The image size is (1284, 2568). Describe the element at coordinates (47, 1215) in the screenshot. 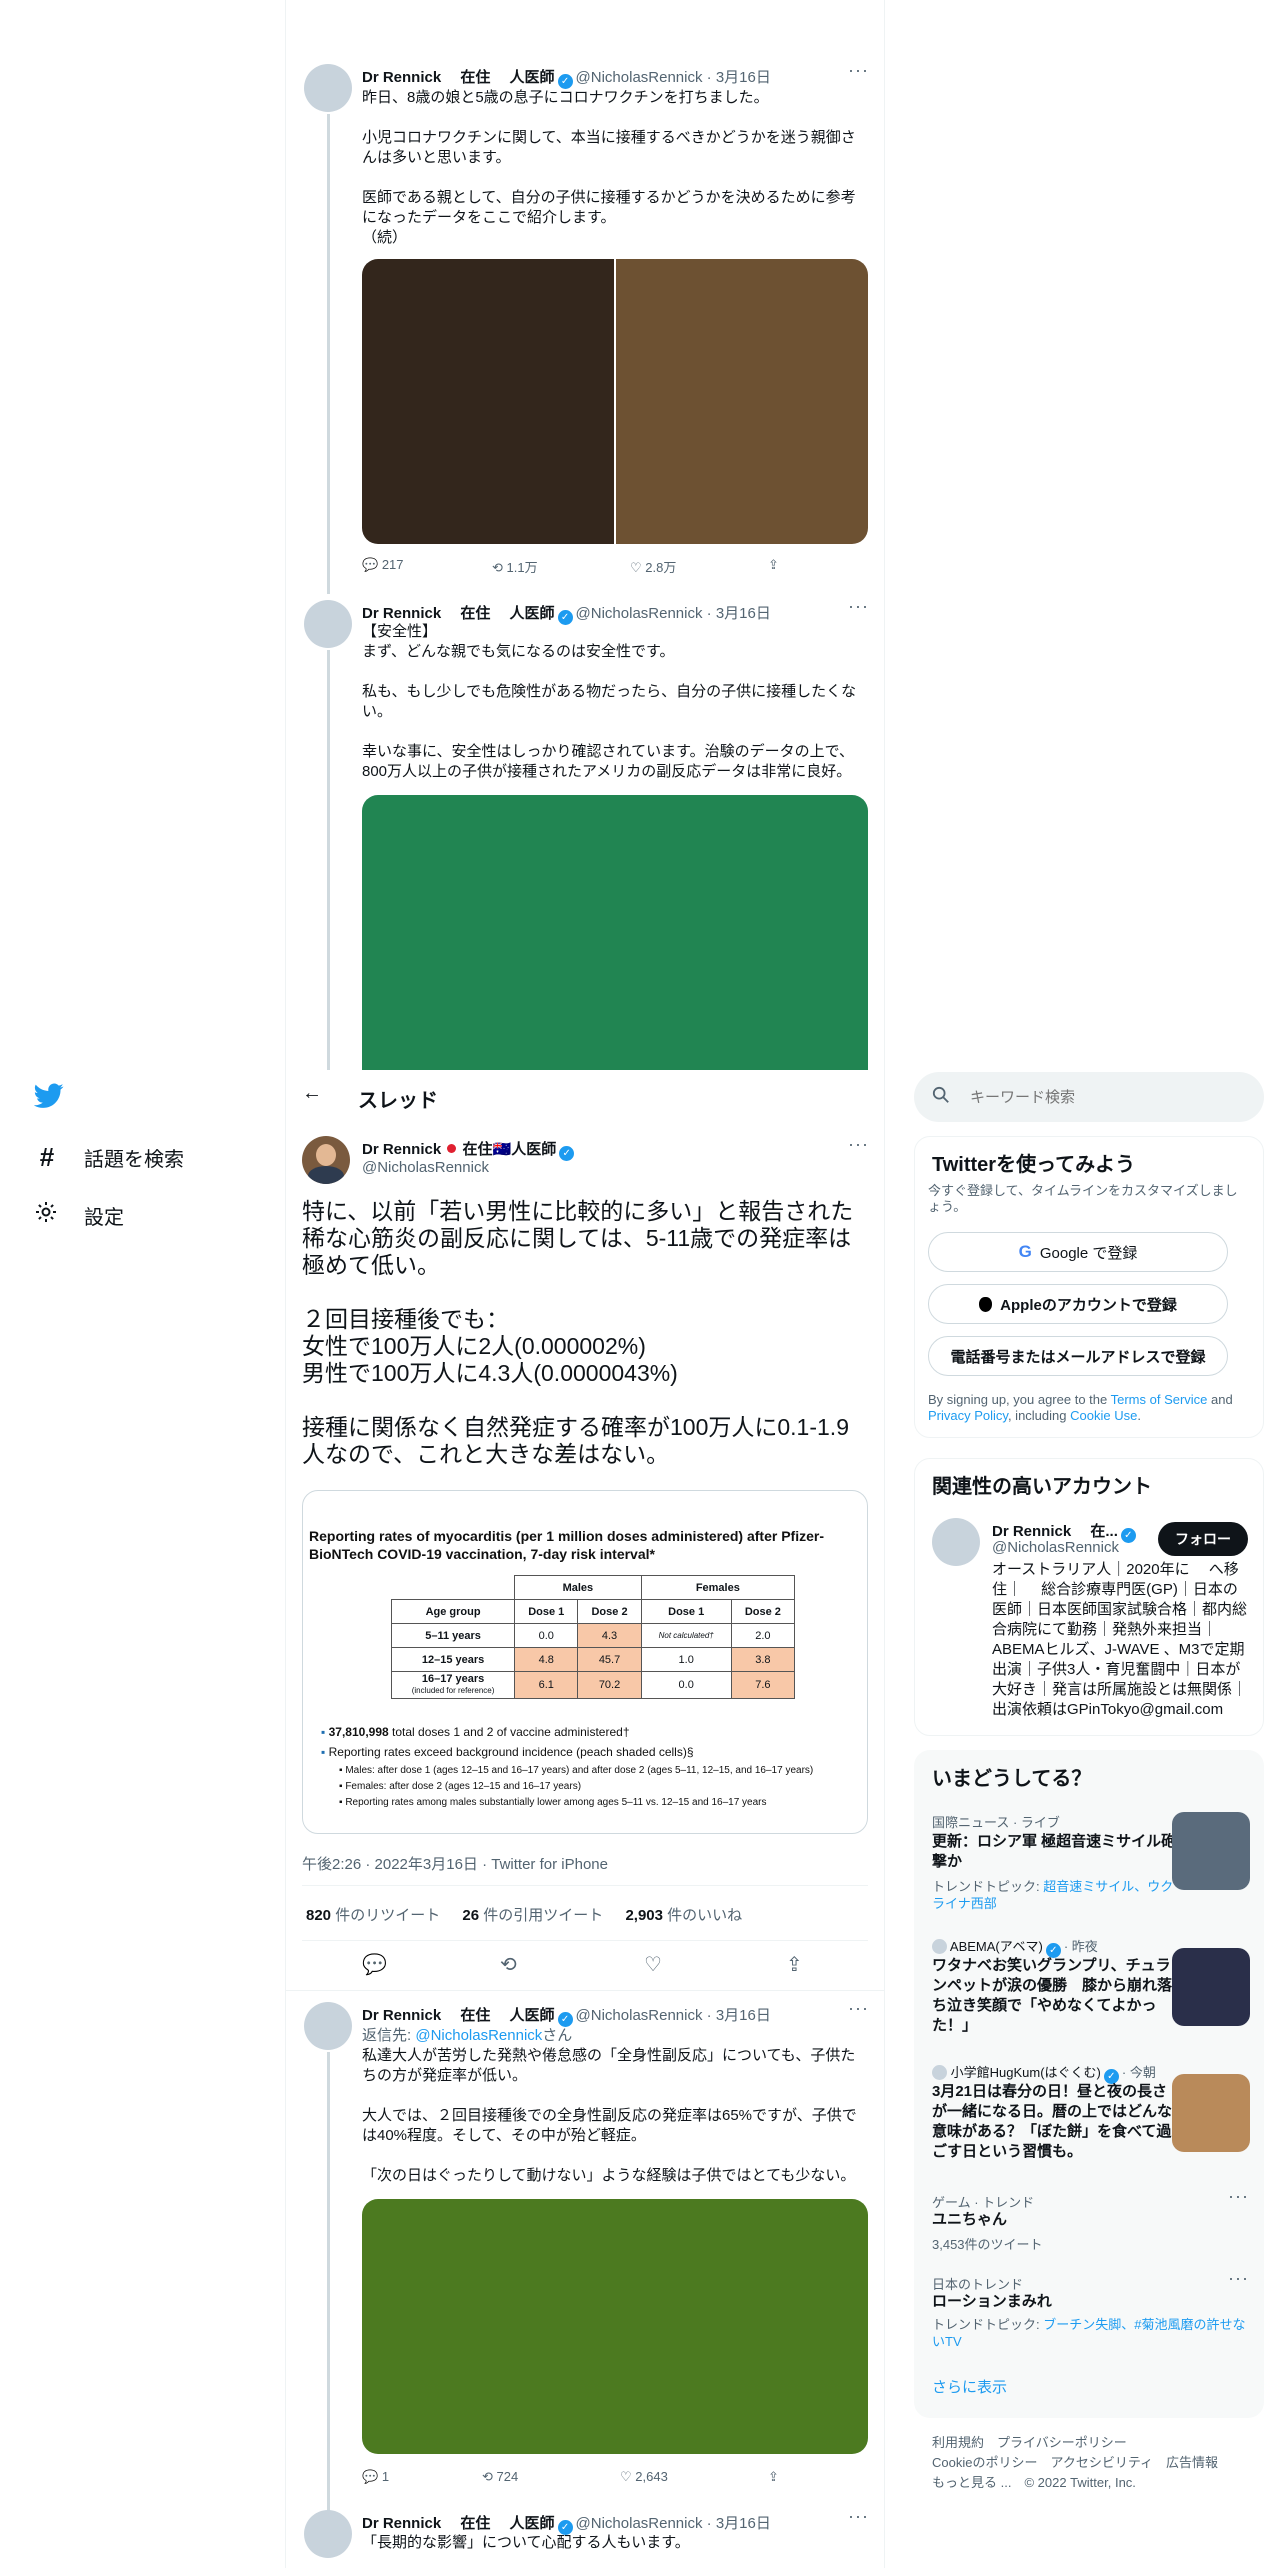

I see `gear-icon` at that location.